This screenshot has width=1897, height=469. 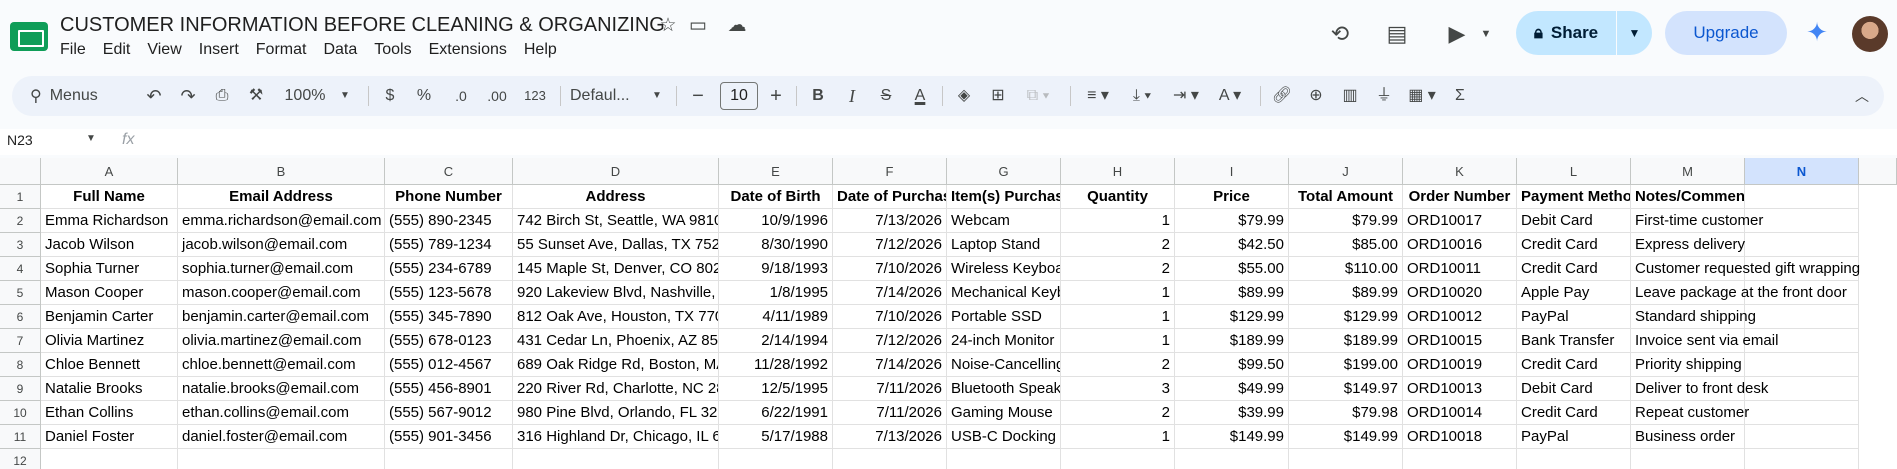 What do you see at coordinates (1232, 293) in the screenshot?
I see `cell-i5: $89.99` at bounding box center [1232, 293].